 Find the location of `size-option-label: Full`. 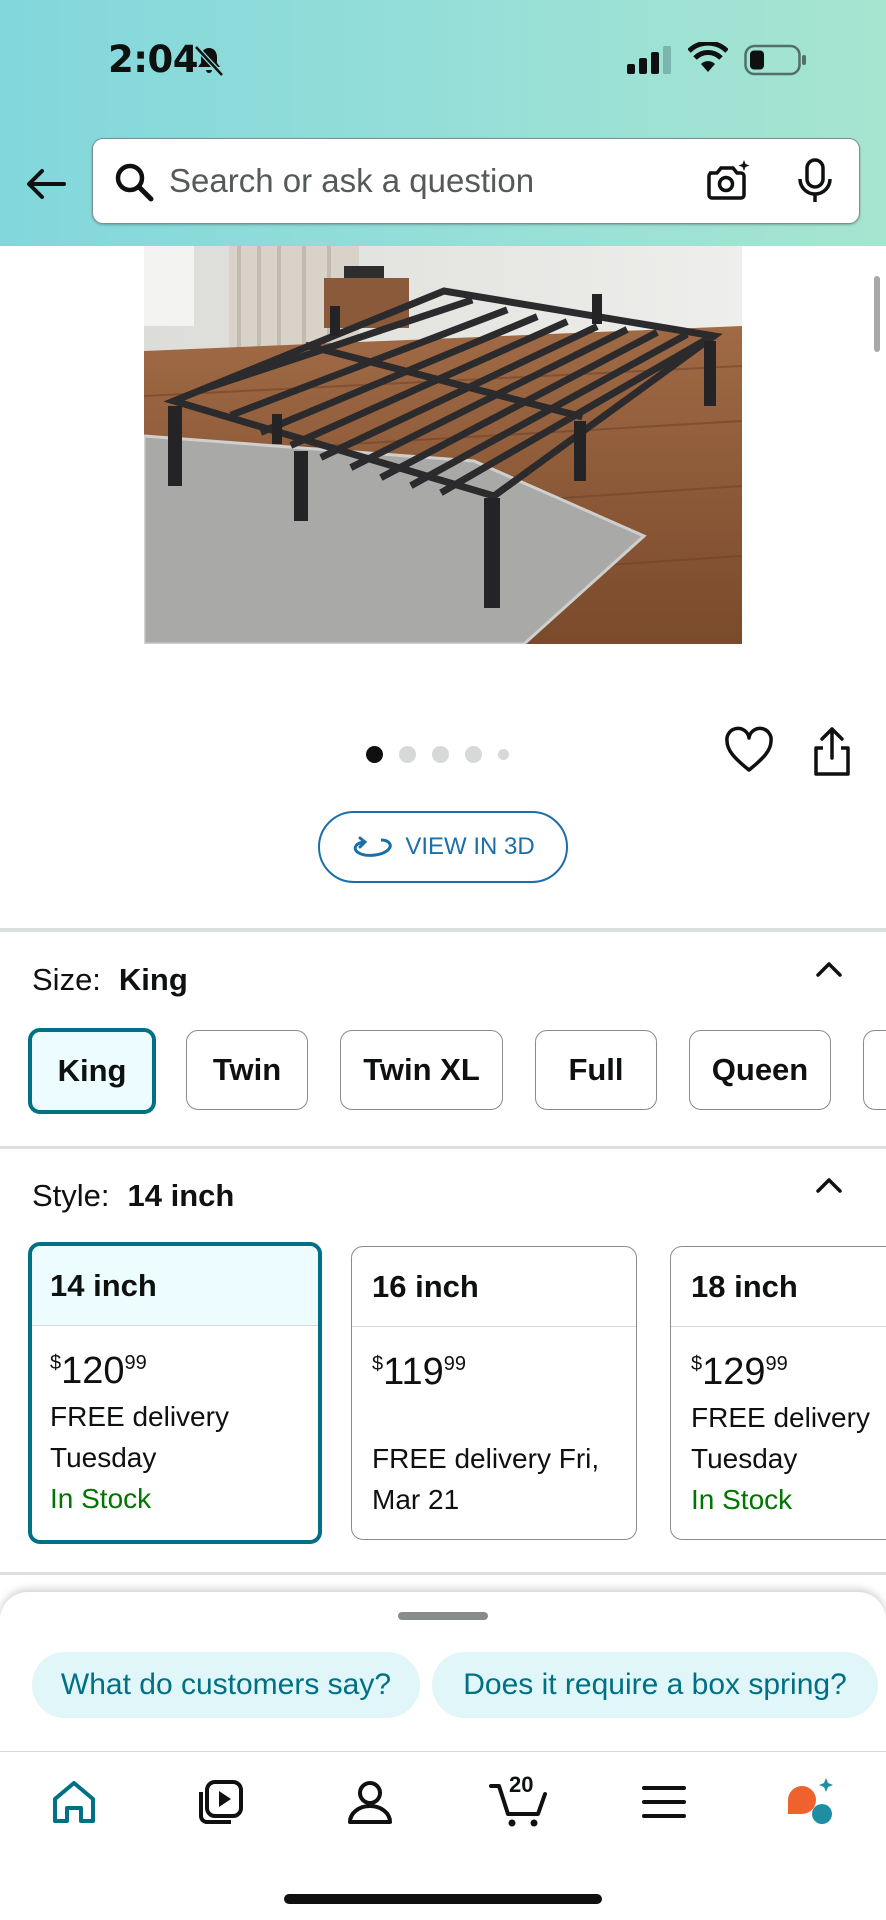

size-option-label: Full is located at coordinates (596, 1069).